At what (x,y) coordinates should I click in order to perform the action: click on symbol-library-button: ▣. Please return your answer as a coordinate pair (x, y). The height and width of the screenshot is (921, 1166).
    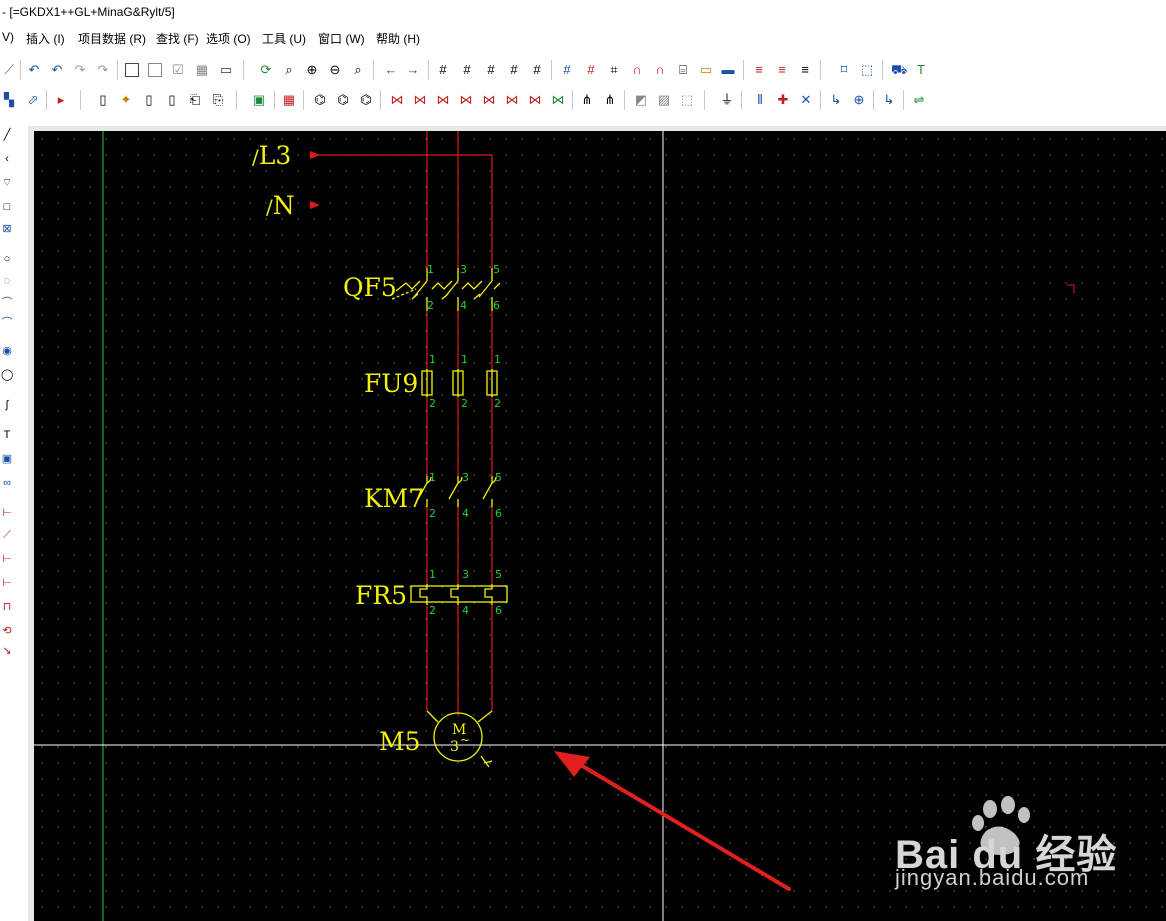
    Looking at the image, I should click on (259, 100).